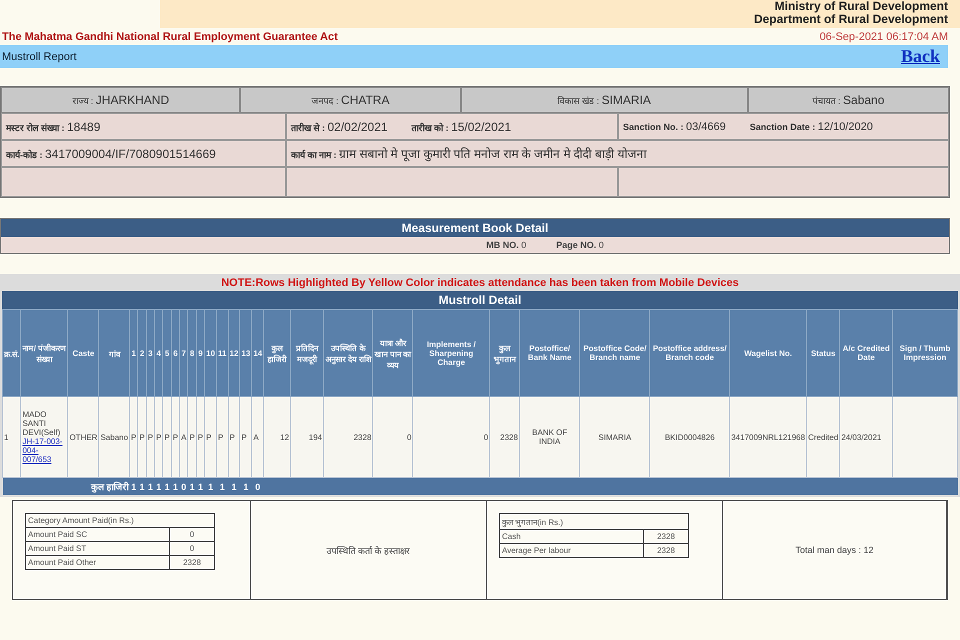 The image size is (960, 640). Describe the element at coordinates (339, 127) in the screenshot. I see `date-from: तारीख से : 02/02/2021` at that location.